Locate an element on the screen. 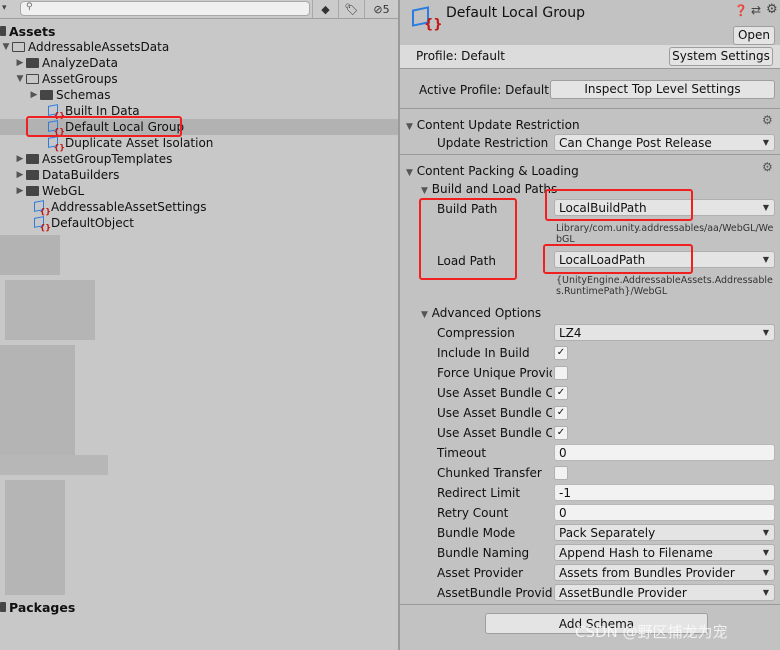 This screenshot has height=650, width=780. tree-item: {} AddressableAssetSettings is located at coordinates (199, 207).